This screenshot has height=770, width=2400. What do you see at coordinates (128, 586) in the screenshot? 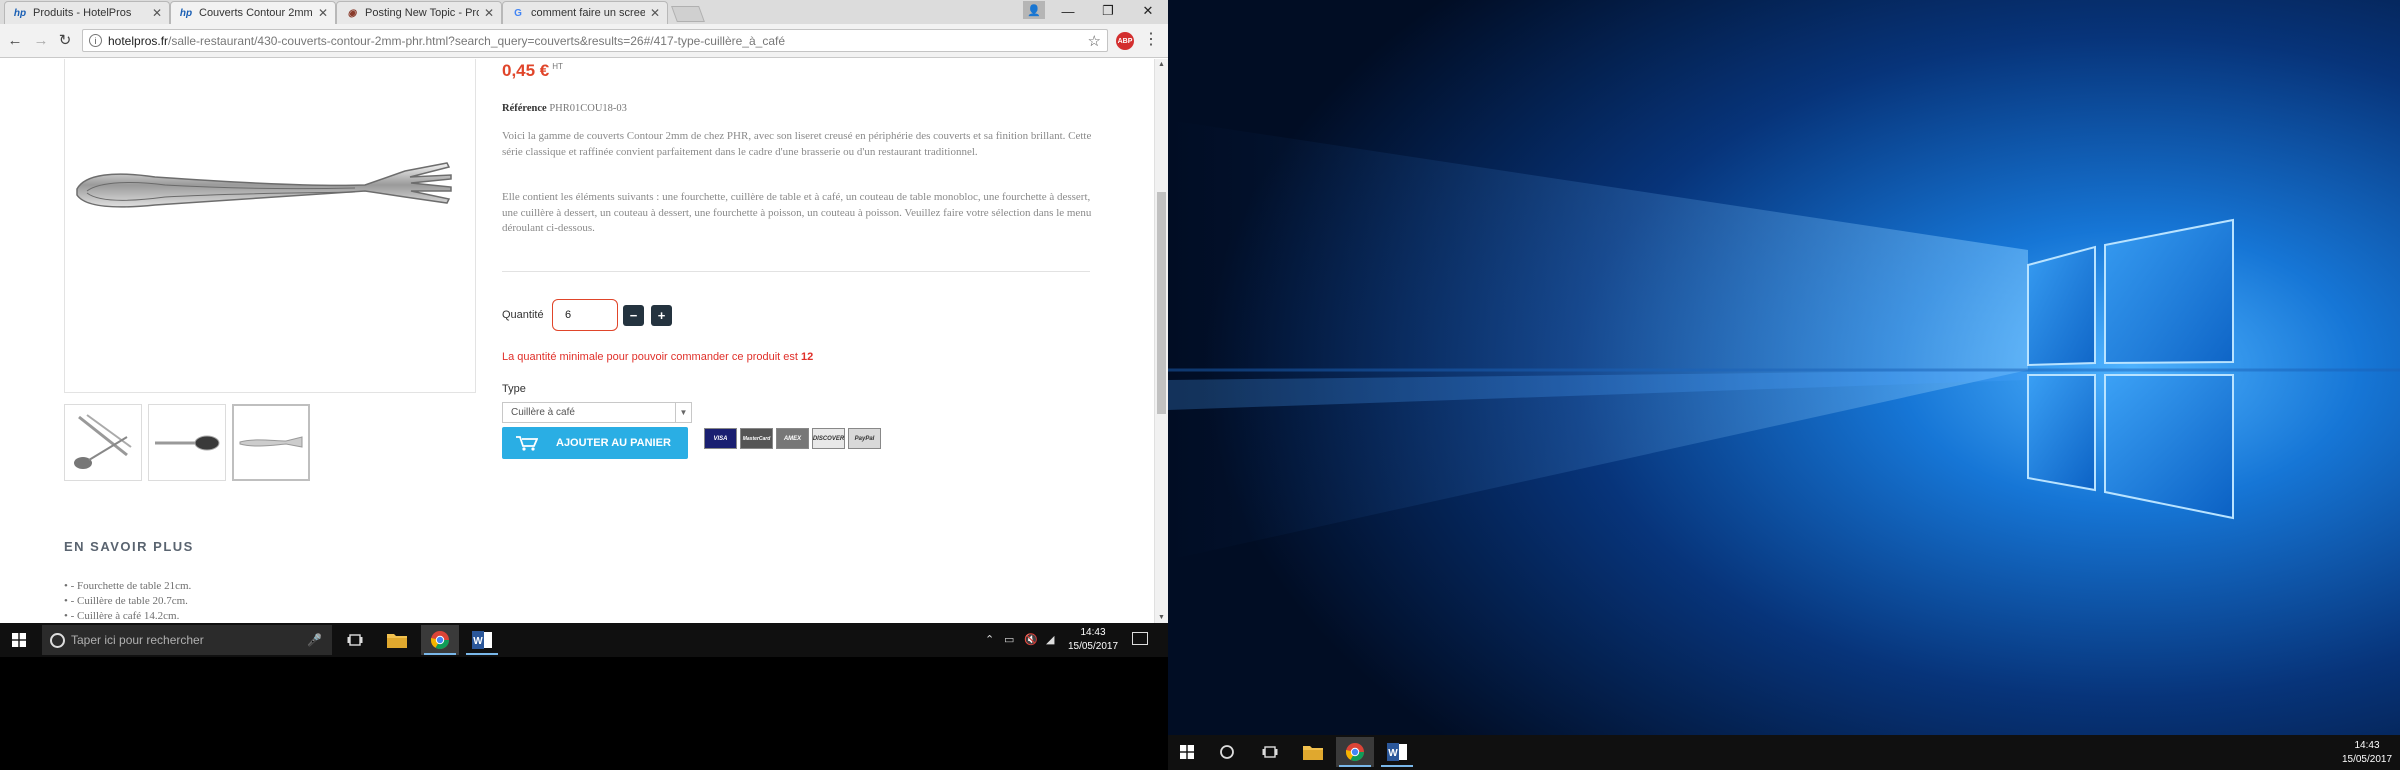
I see `list-item: • - Fourchette de table 21cm.` at bounding box center [128, 586].